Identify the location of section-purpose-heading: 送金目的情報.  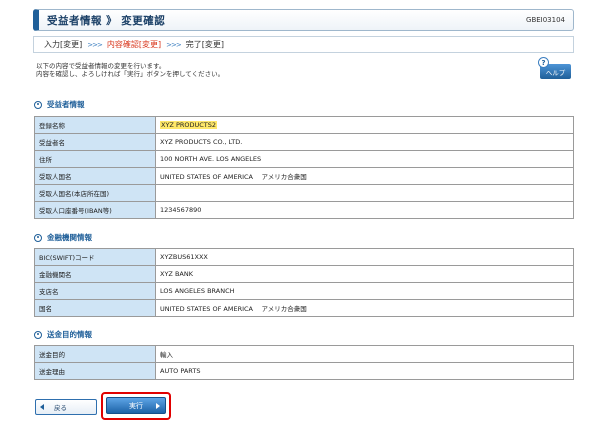
(63, 334).